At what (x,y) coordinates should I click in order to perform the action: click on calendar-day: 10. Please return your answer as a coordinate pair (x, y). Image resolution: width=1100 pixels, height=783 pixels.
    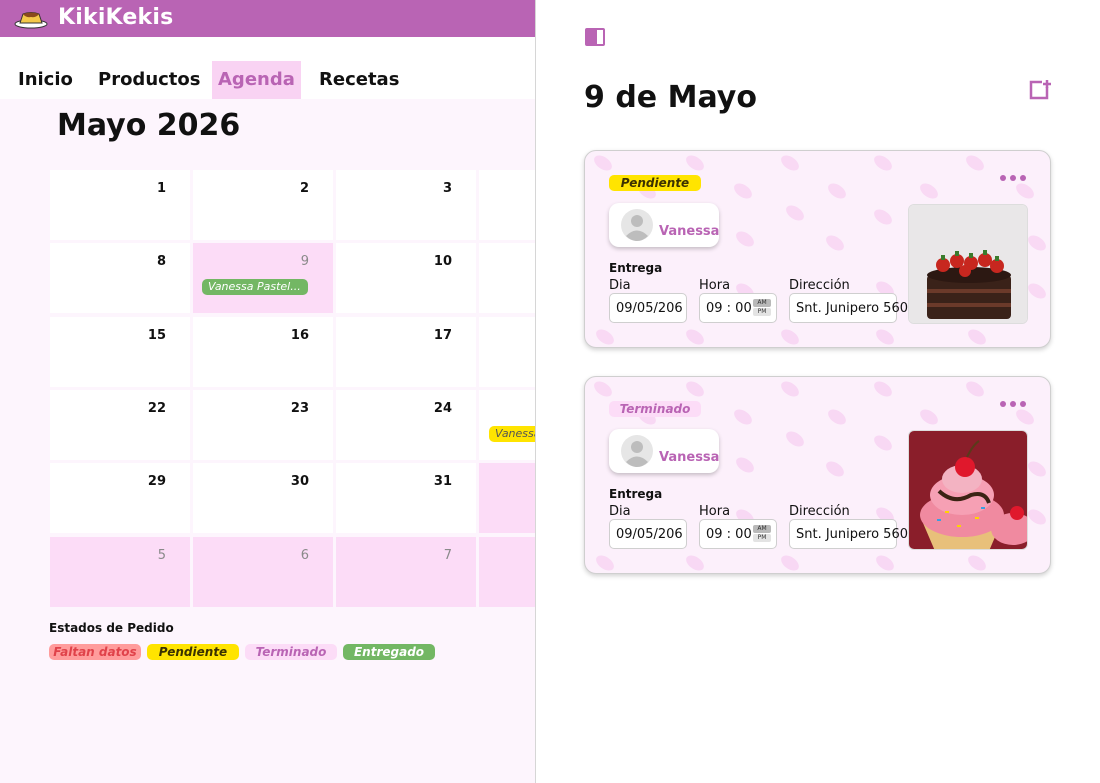
    Looking at the image, I should click on (406, 278).